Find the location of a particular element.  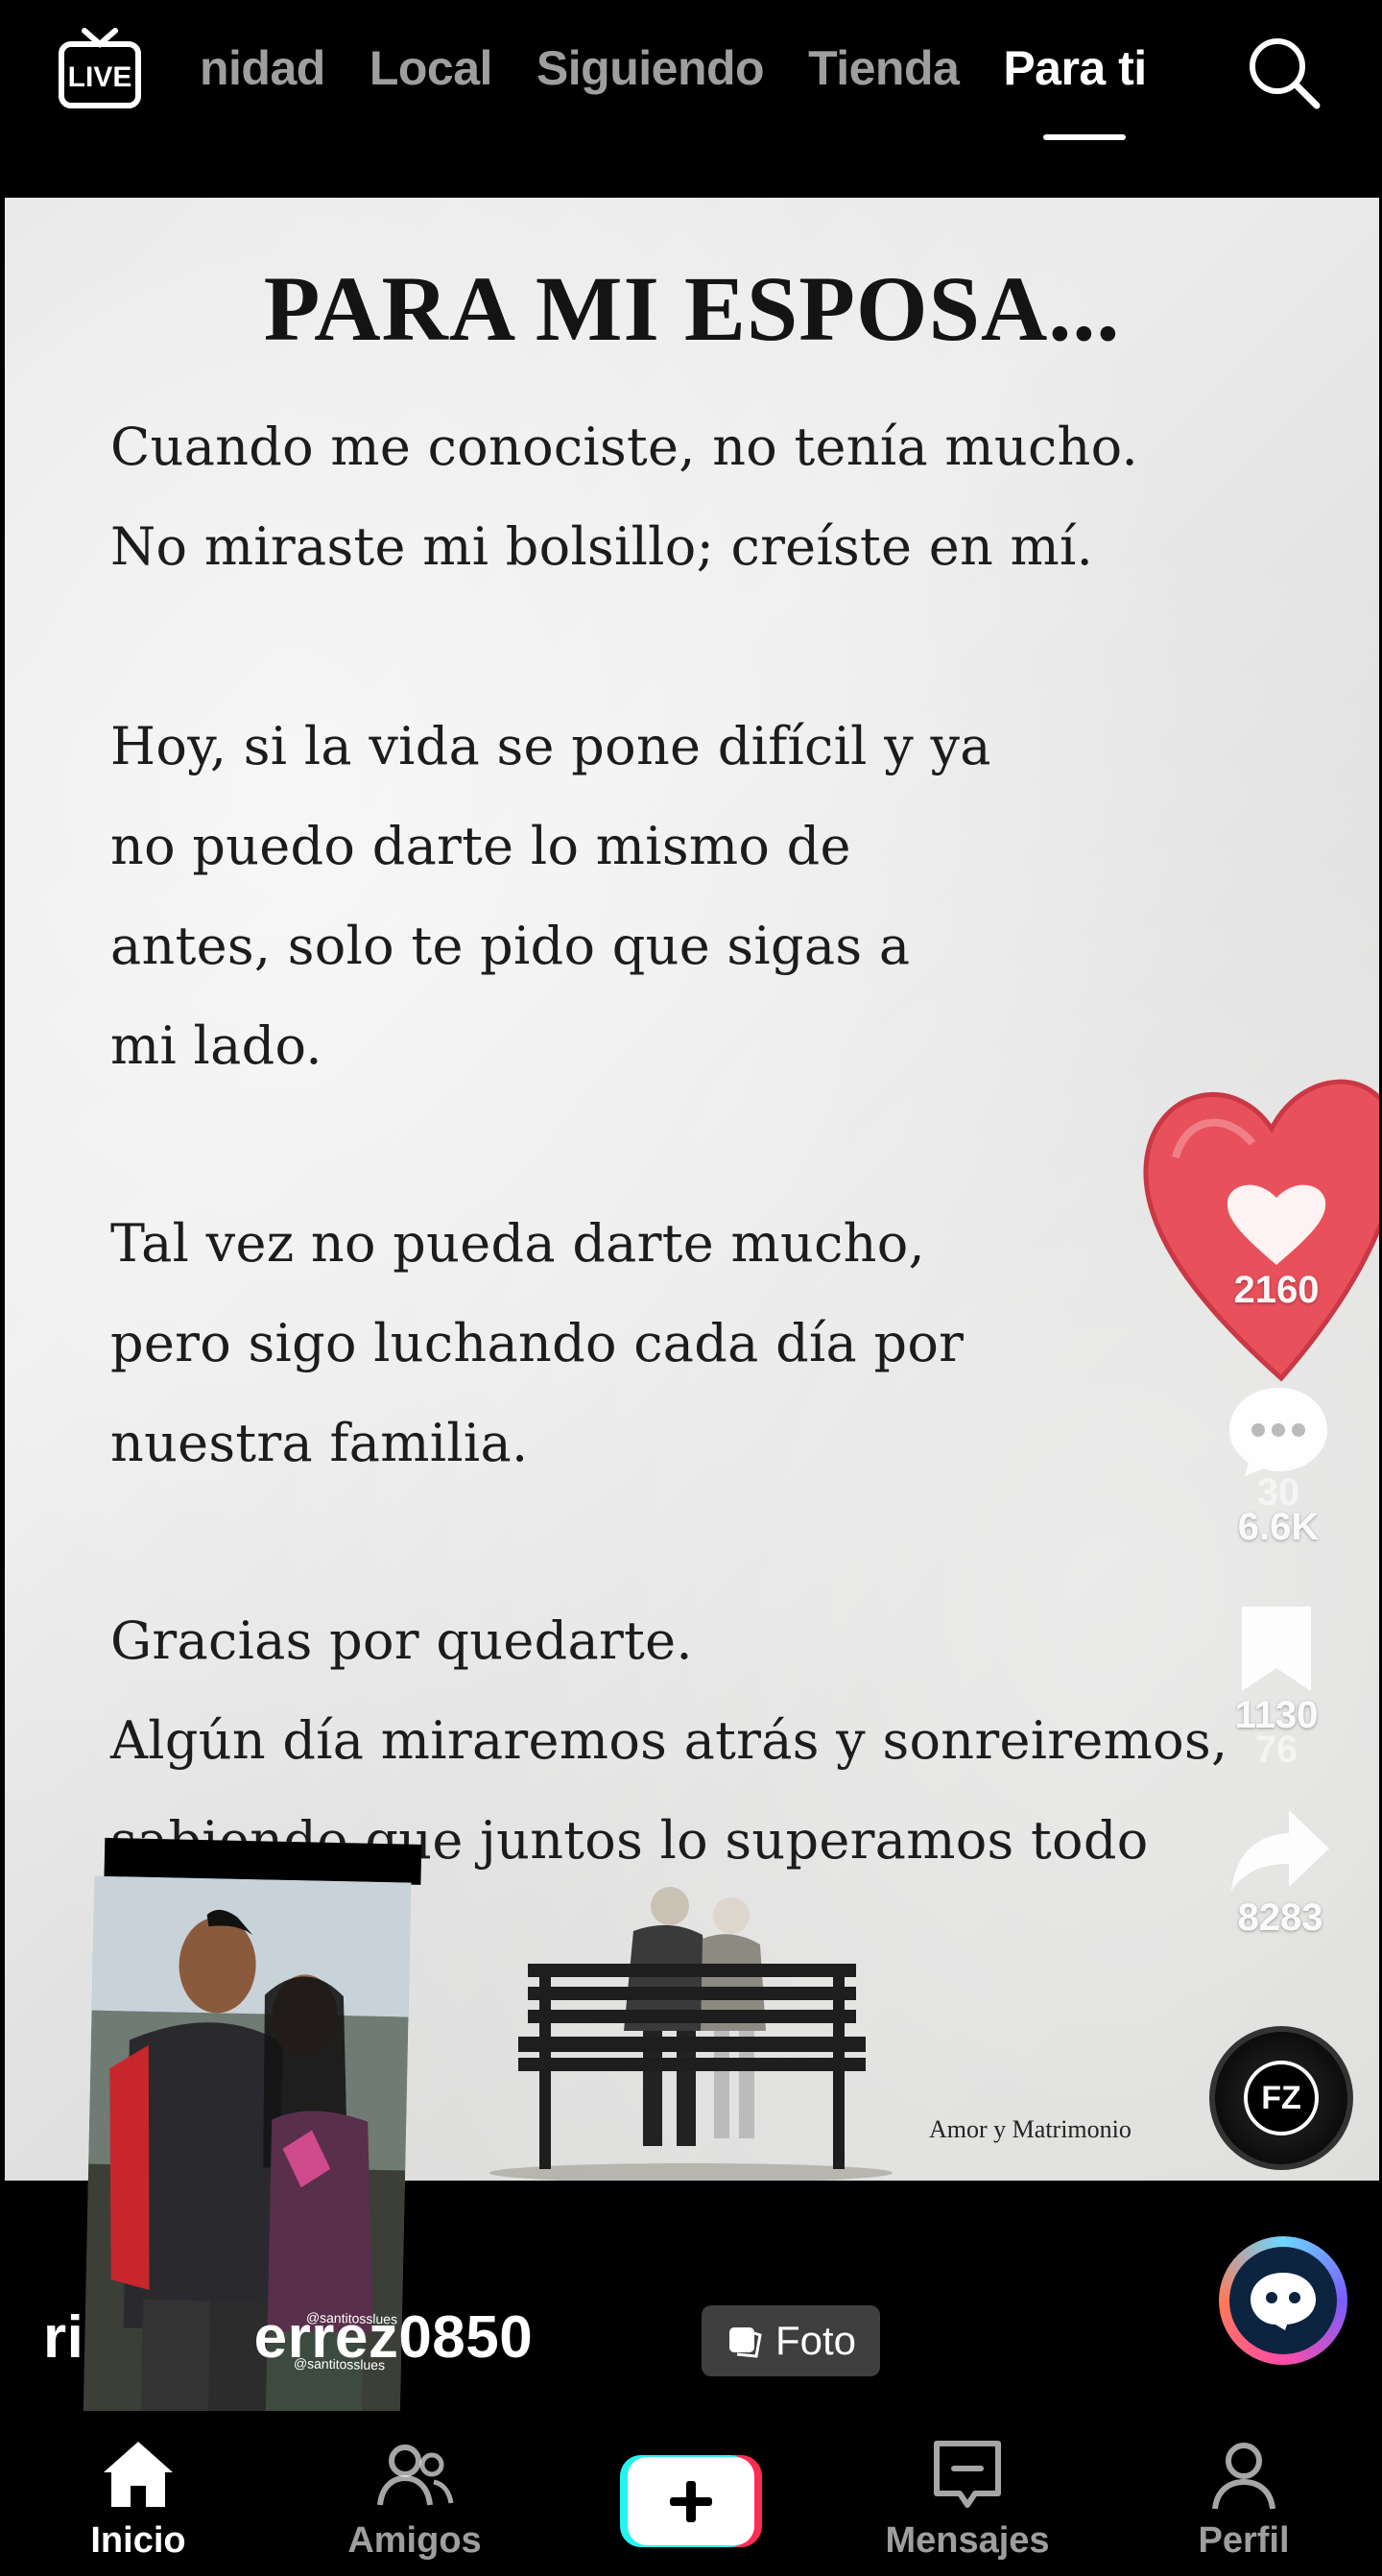

music-disc-label: FZ is located at coordinates (1281, 2098).